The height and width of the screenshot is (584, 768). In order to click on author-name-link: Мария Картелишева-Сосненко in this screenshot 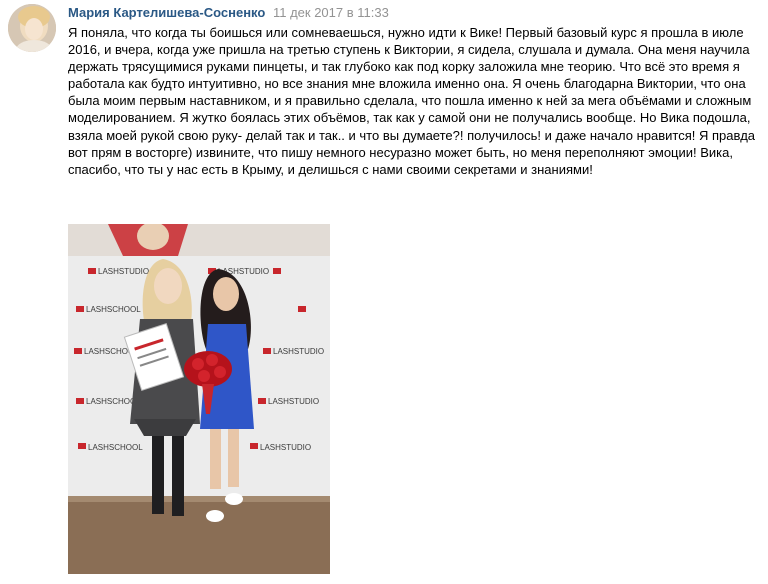, I will do `click(166, 12)`.